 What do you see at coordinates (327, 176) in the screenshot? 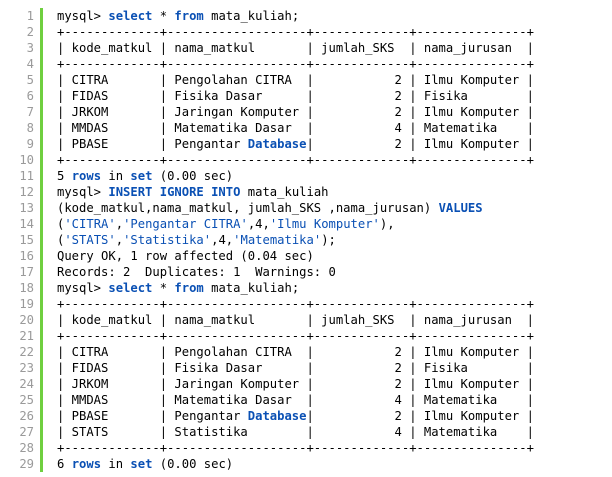
I see `line-text: 5 rows in set (0.00 sec)` at bounding box center [327, 176].